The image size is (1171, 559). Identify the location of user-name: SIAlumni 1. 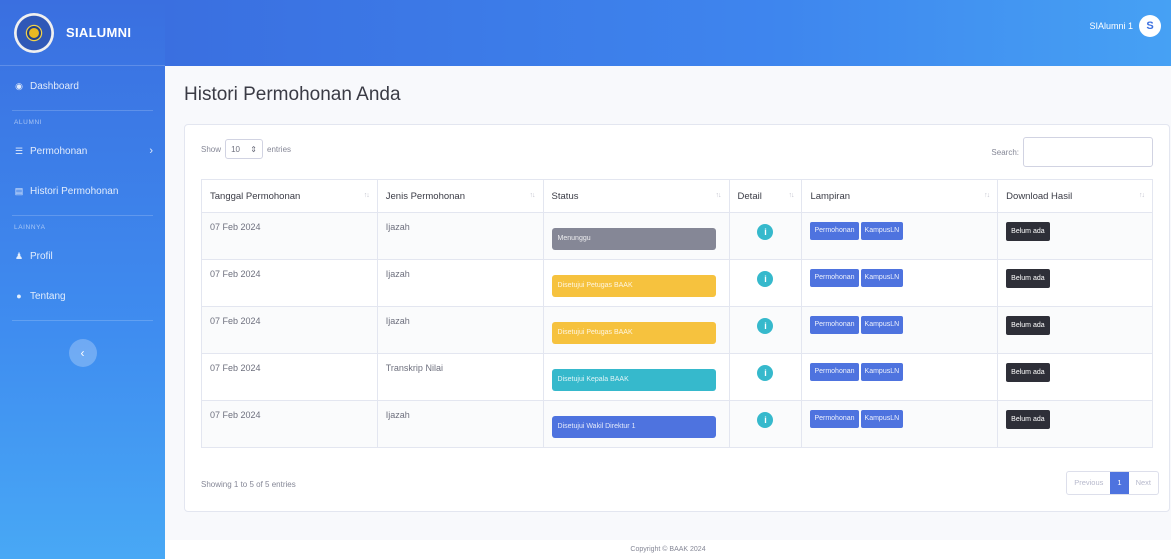
(1111, 26).